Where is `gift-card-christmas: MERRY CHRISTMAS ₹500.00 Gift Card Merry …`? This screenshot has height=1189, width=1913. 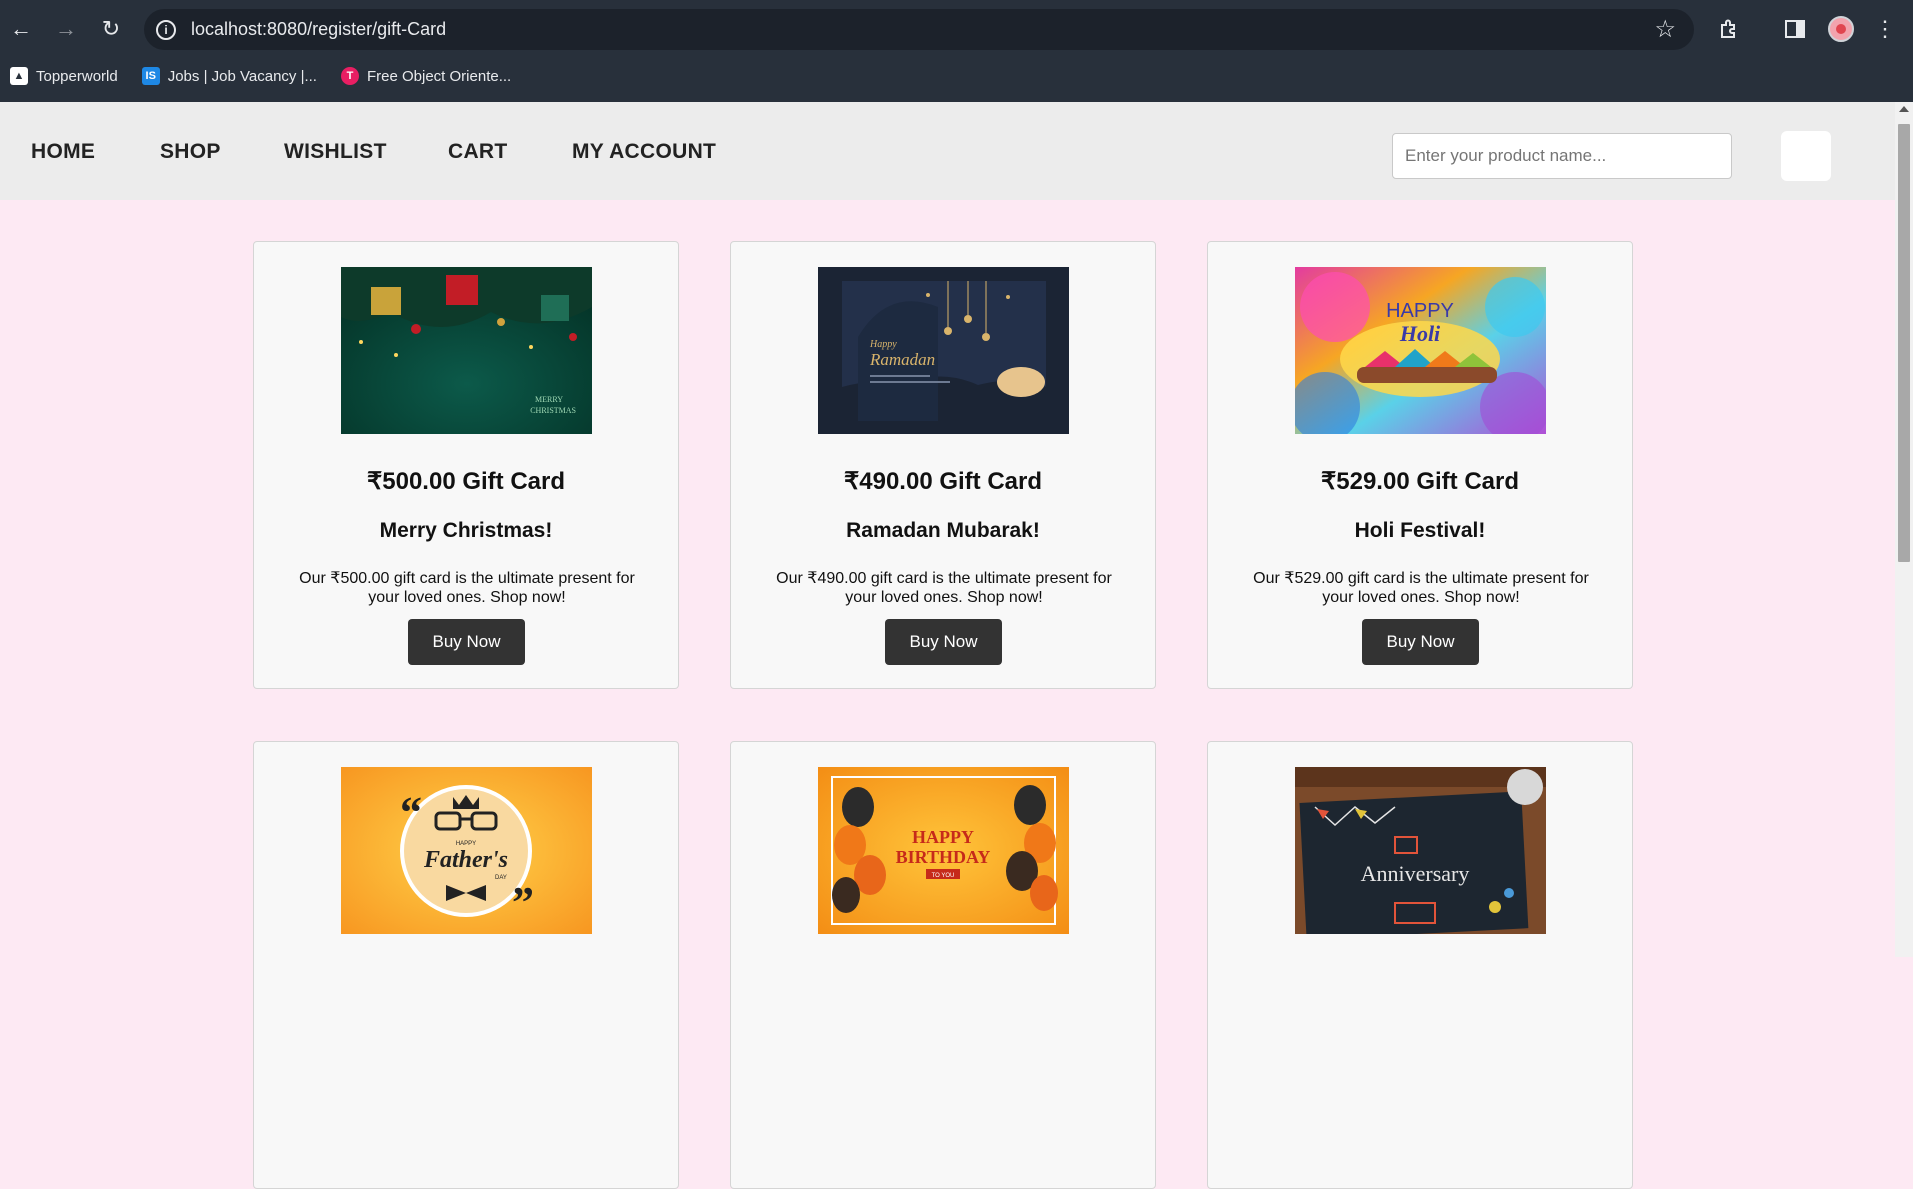
gift-card-christmas: MERRY CHRISTMAS ₹500.00 Gift Card Merry … is located at coordinates (466, 465).